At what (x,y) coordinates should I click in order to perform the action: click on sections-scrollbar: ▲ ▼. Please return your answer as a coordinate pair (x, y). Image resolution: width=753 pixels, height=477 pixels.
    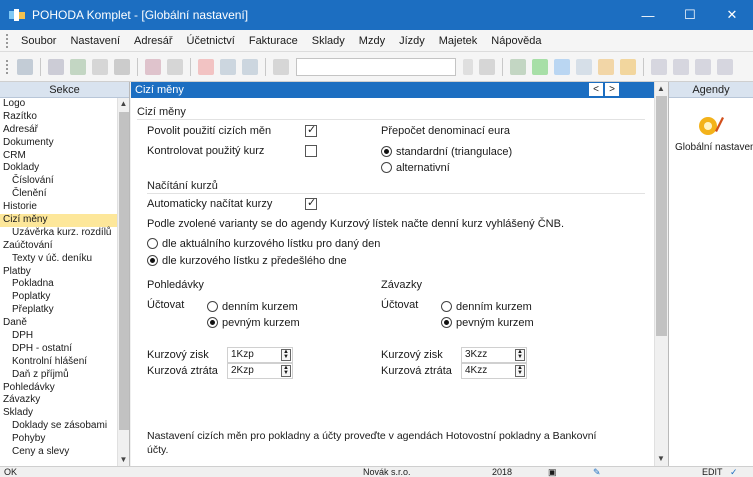
    Looking at the image, I should click on (123, 282).